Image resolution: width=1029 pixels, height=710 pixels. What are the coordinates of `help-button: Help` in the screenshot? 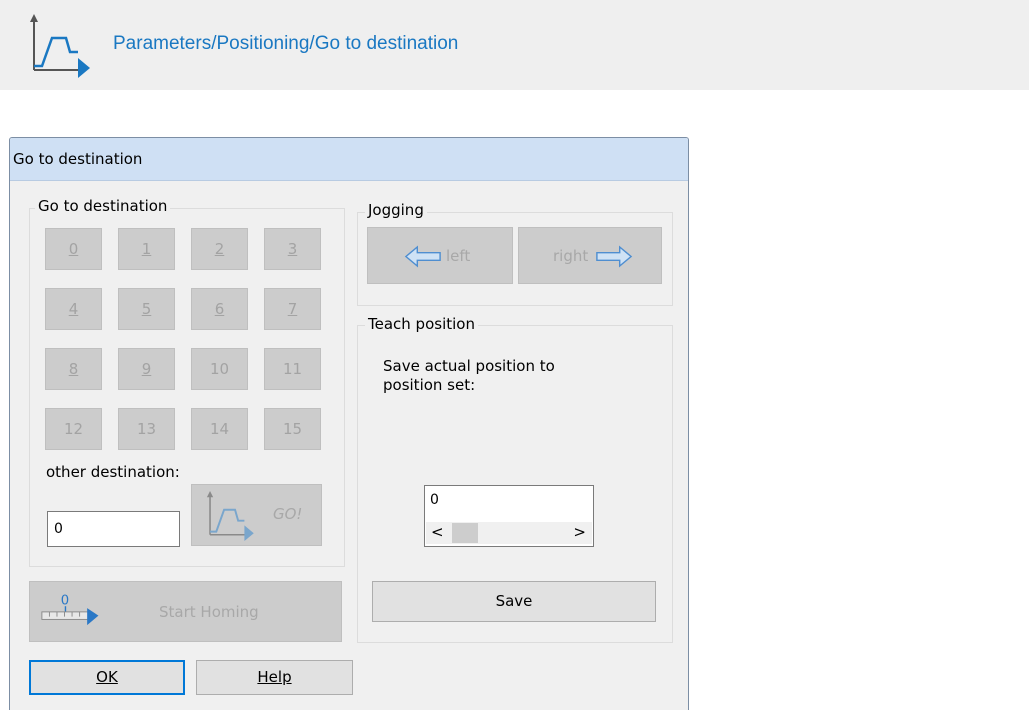 It's located at (274, 677).